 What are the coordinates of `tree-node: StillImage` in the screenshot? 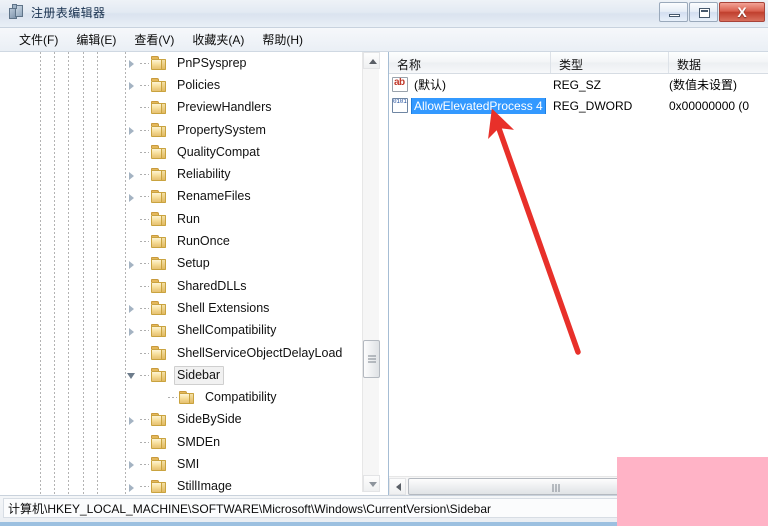 It's located at (181, 485).